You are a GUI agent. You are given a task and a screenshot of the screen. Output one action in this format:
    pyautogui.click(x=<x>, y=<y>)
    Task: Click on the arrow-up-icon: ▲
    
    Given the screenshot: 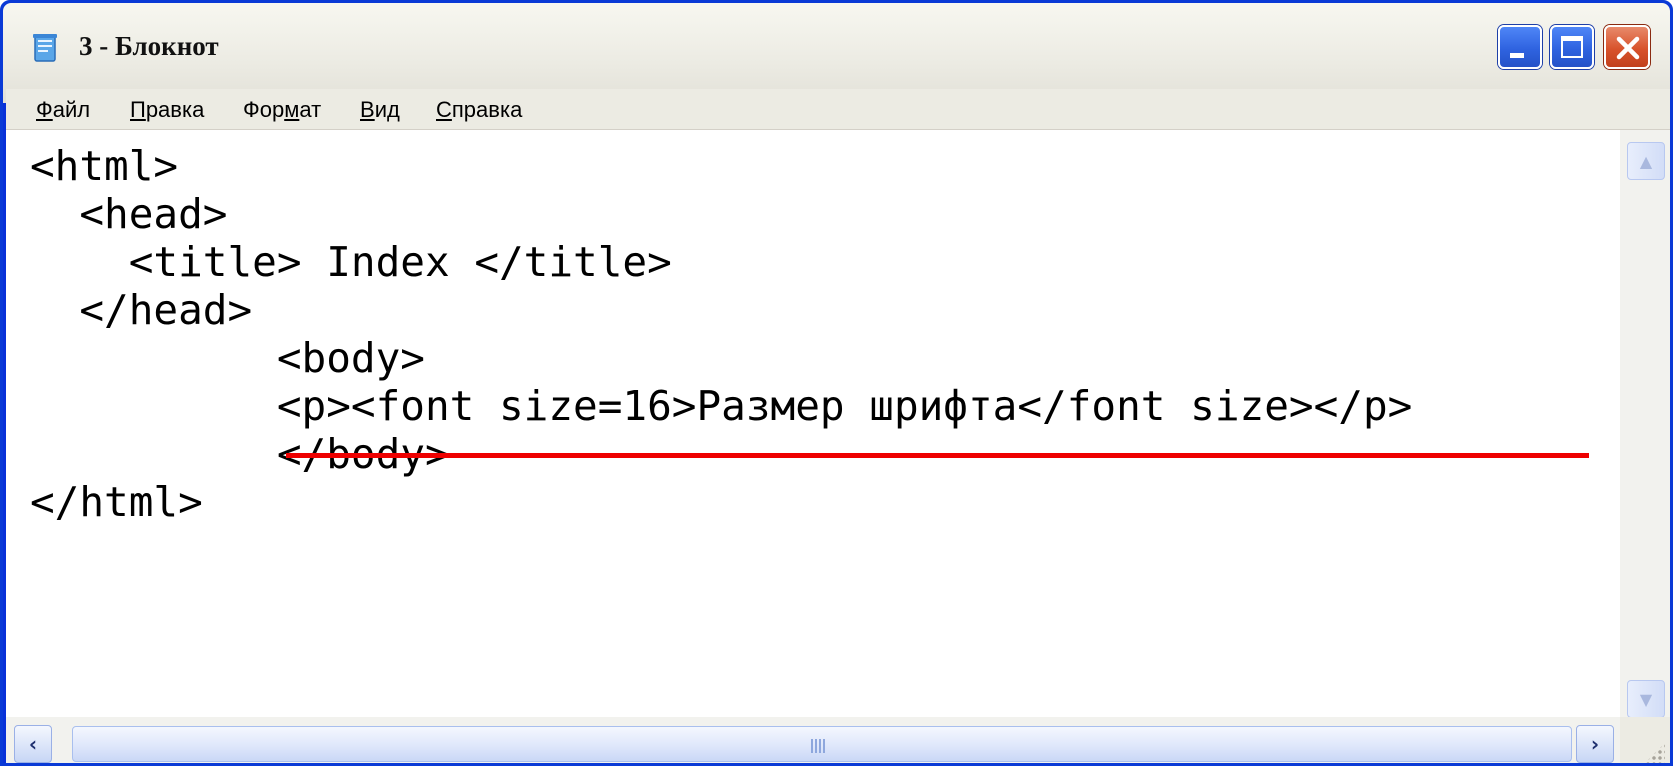 What is the action you would take?
    pyautogui.click(x=1646, y=161)
    